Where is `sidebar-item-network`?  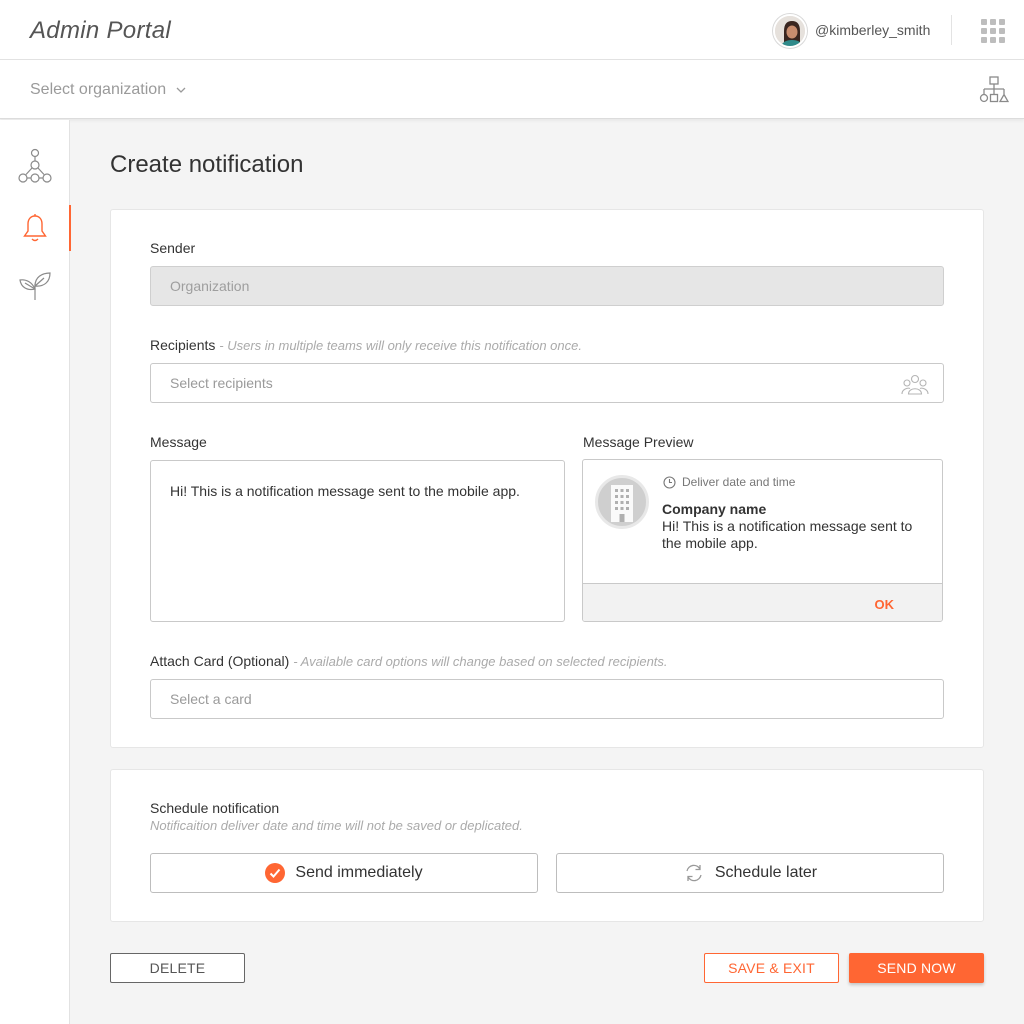
sidebar-item-network is located at coordinates (35, 166).